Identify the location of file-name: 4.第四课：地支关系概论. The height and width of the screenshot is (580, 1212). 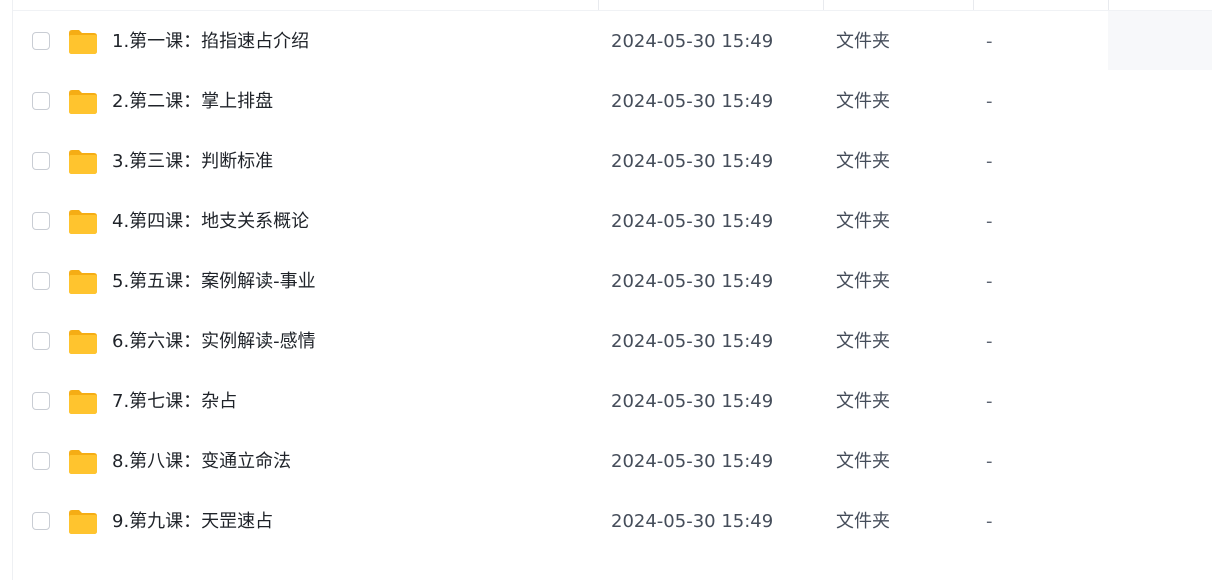
(210, 222).